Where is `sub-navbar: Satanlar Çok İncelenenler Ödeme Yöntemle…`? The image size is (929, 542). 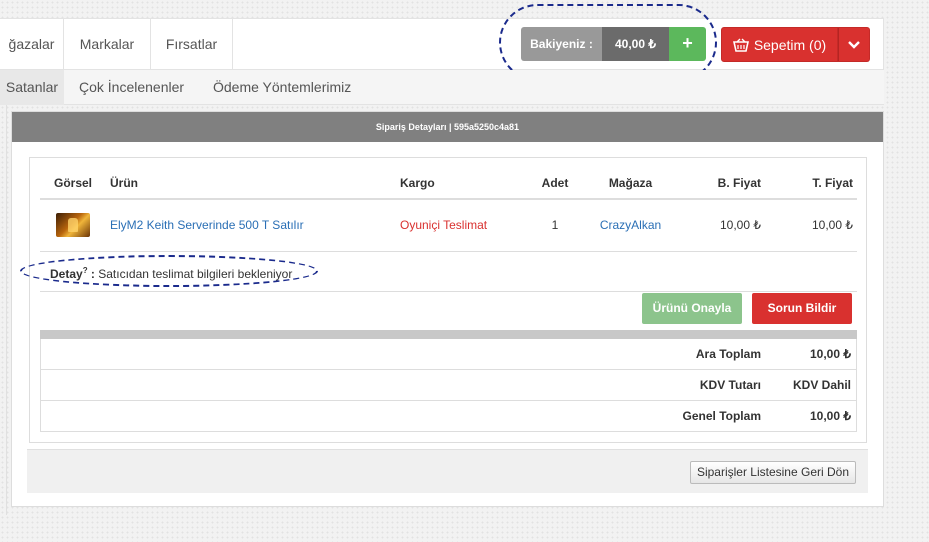 sub-navbar: Satanlar Çok İncelenenler Ödeme Yöntemle… is located at coordinates (442, 87).